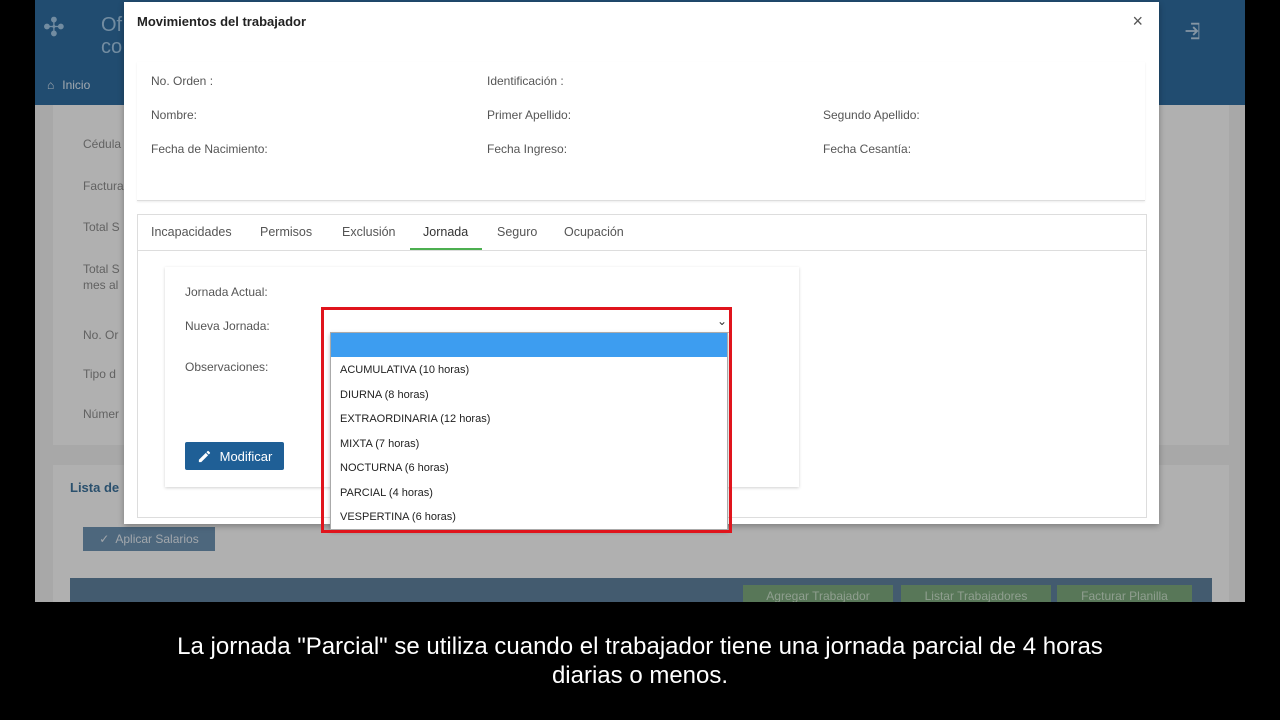 The height and width of the screenshot is (720, 1280). Describe the element at coordinates (369, 232) in the screenshot. I see `tab-exclusion: Exclusión` at that location.